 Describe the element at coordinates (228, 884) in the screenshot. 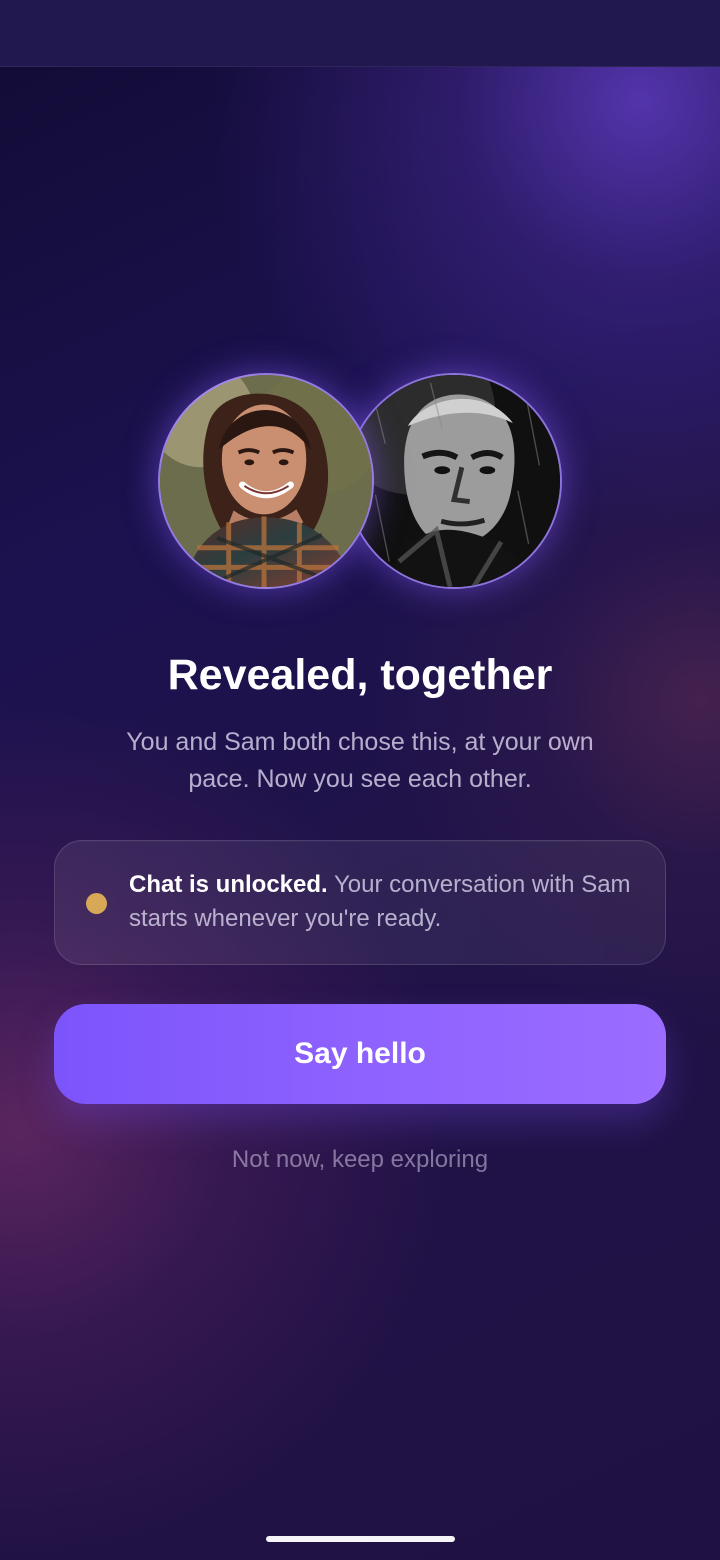

I see `chat-unlocked-title: Chat is unlocked.` at that location.